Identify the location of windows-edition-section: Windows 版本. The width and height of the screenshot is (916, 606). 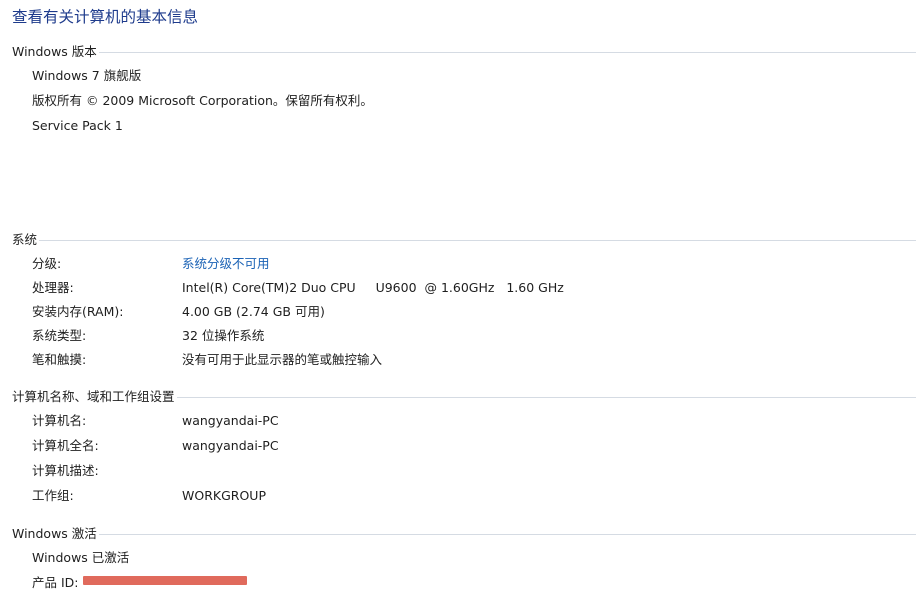
(464, 50).